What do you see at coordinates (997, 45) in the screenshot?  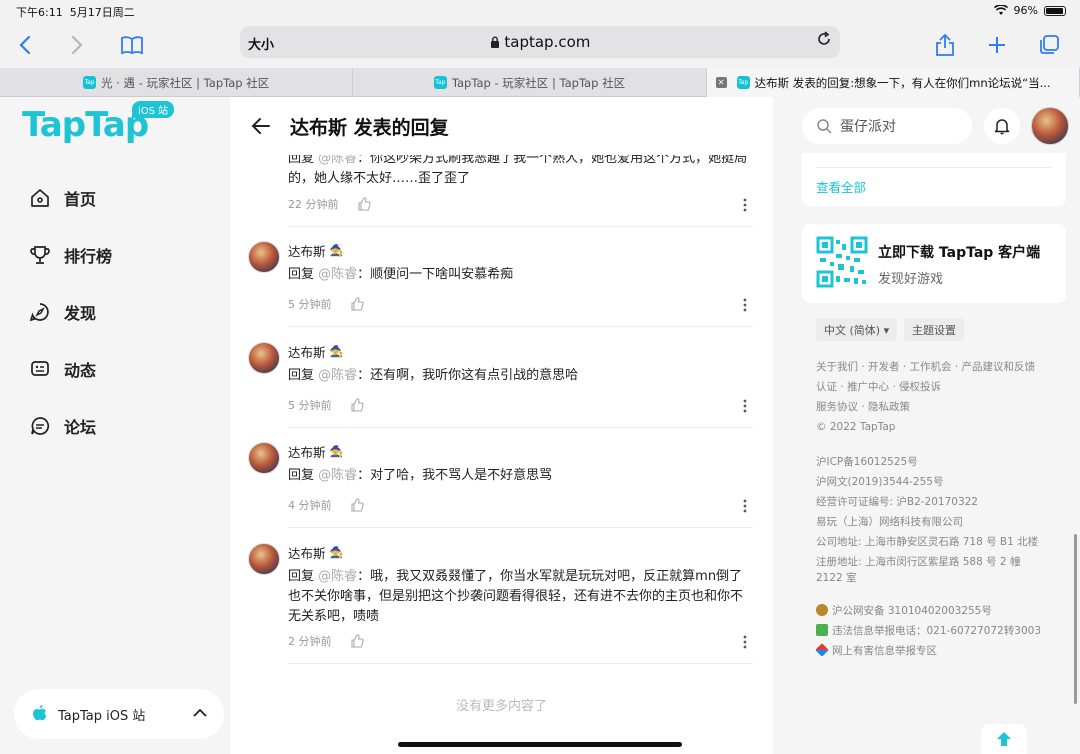 I see `new-tab-button` at bounding box center [997, 45].